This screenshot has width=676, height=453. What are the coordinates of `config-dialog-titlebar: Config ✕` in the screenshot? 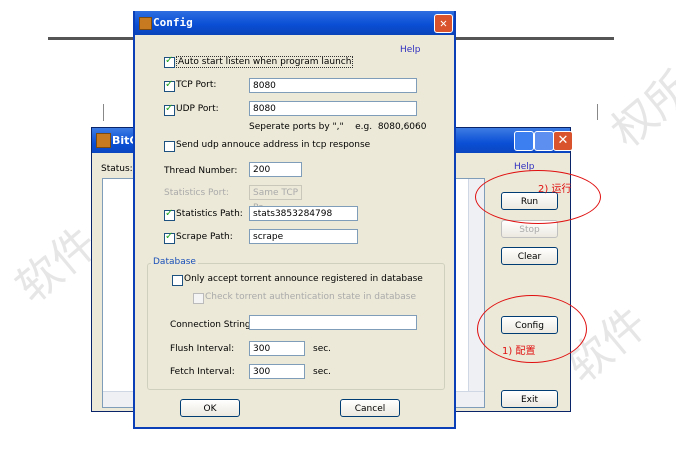 It's located at (294, 23).